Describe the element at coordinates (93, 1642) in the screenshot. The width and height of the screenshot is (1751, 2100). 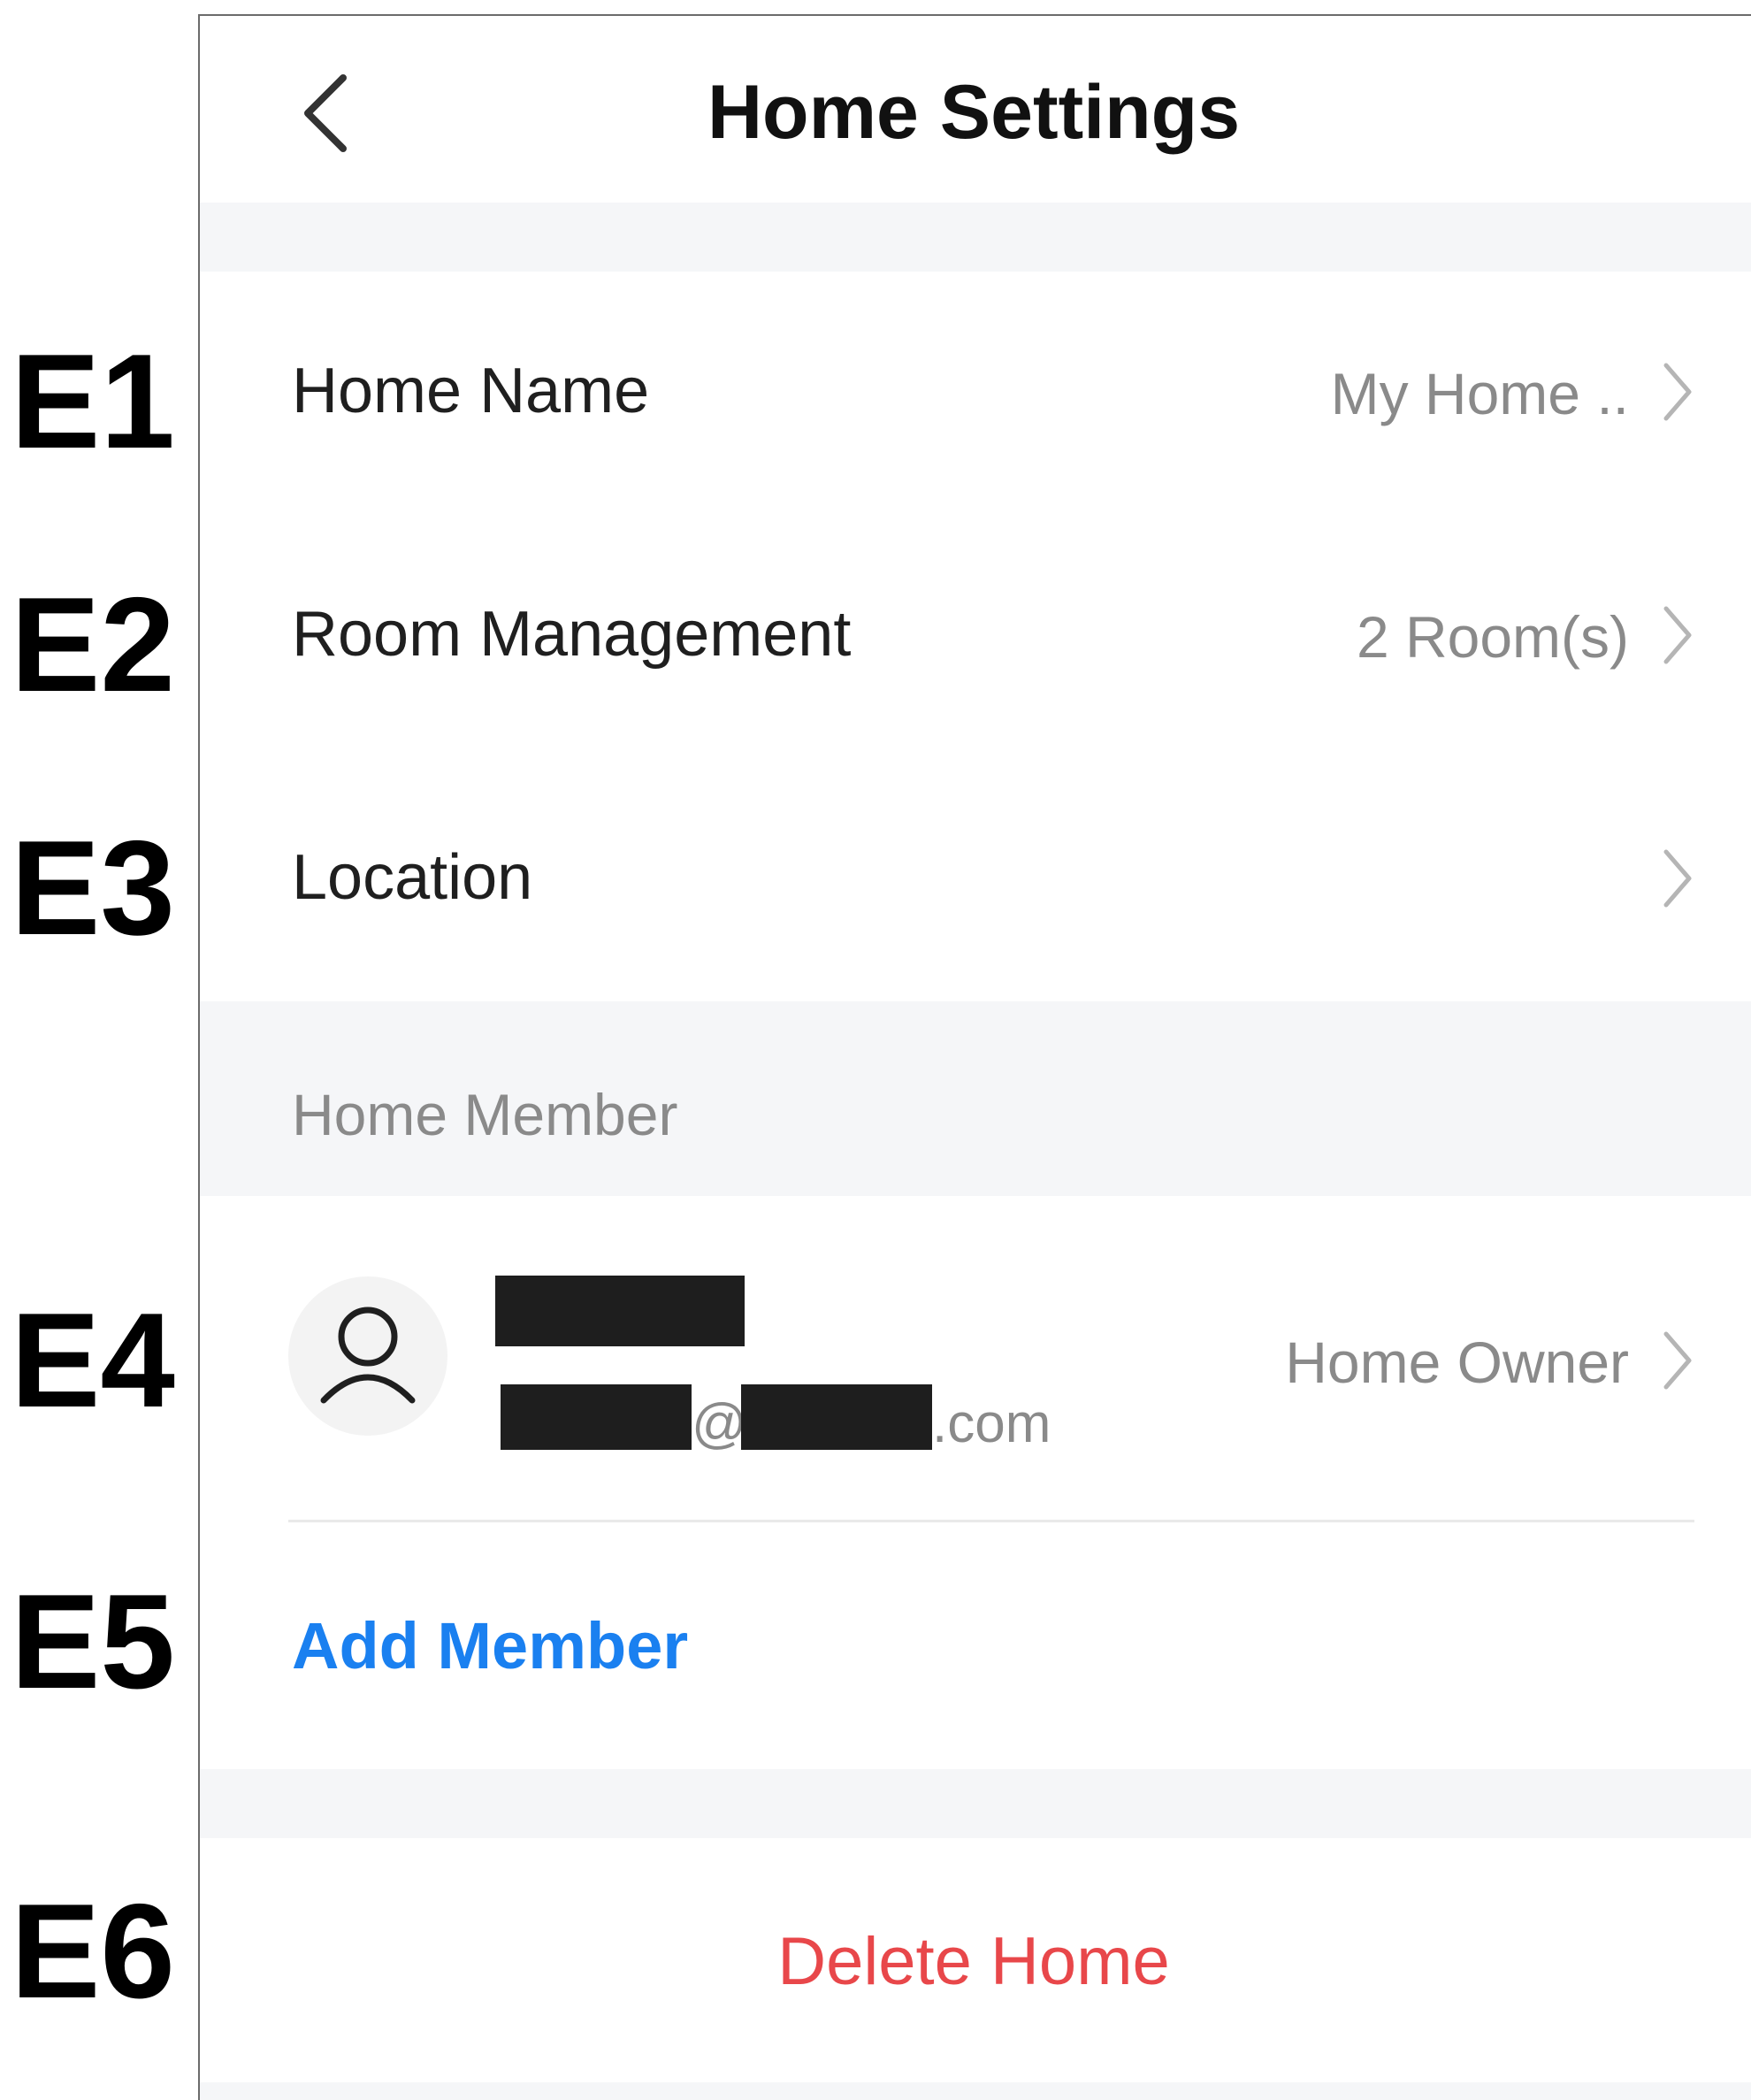
I see `callout-e5: E5` at that location.